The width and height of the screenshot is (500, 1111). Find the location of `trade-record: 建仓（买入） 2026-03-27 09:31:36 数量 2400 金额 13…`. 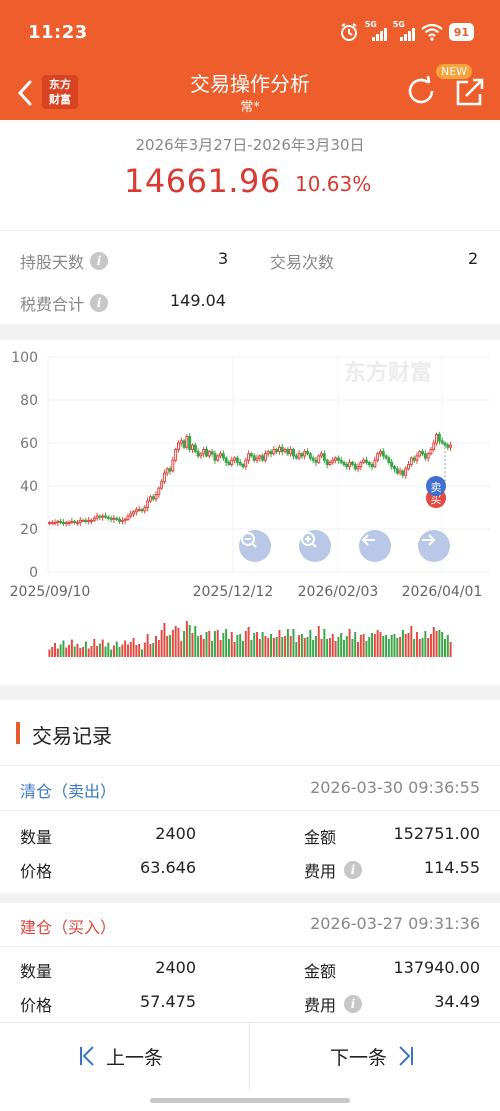

trade-record: 建仓（买入） 2026-03-27 09:31:36 数量 2400 金额 13… is located at coordinates (250, 966).